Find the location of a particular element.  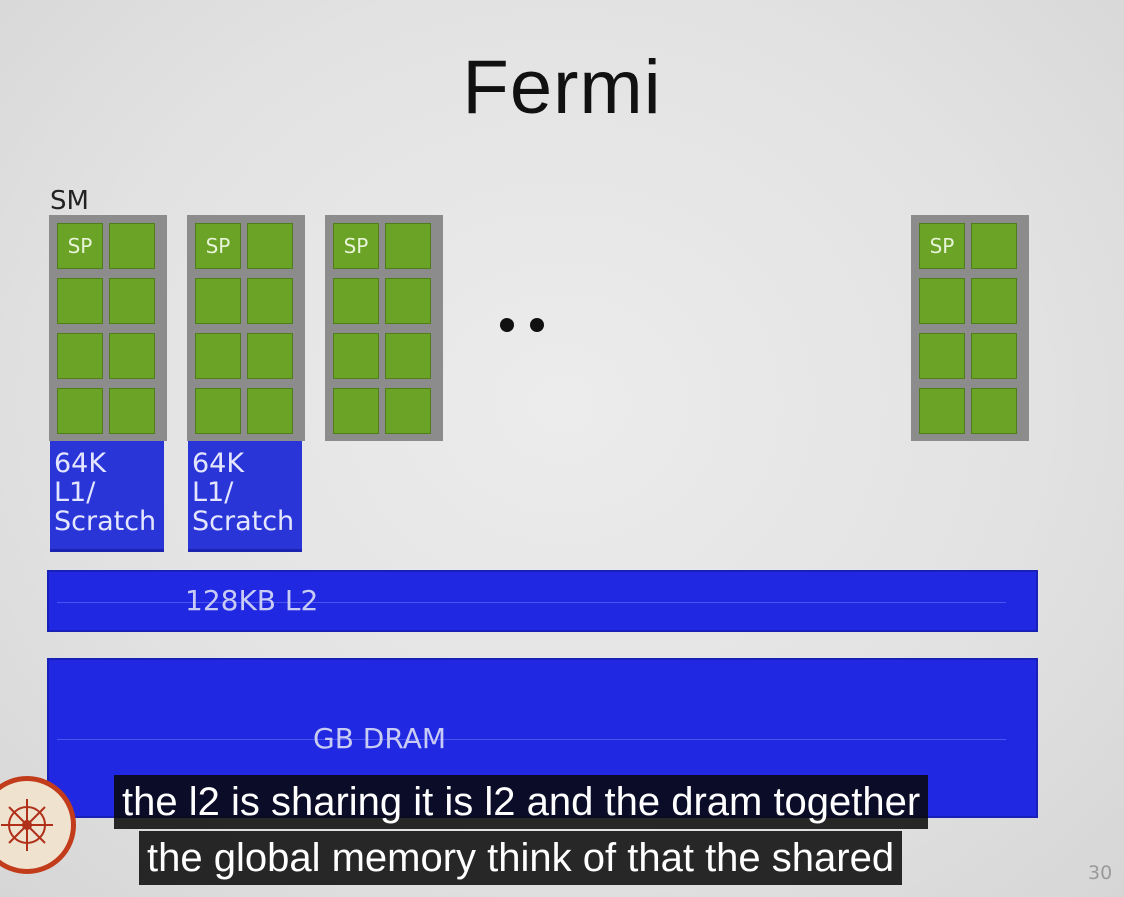

l2-label: 128KB L2 is located at coordinates (252, 600).